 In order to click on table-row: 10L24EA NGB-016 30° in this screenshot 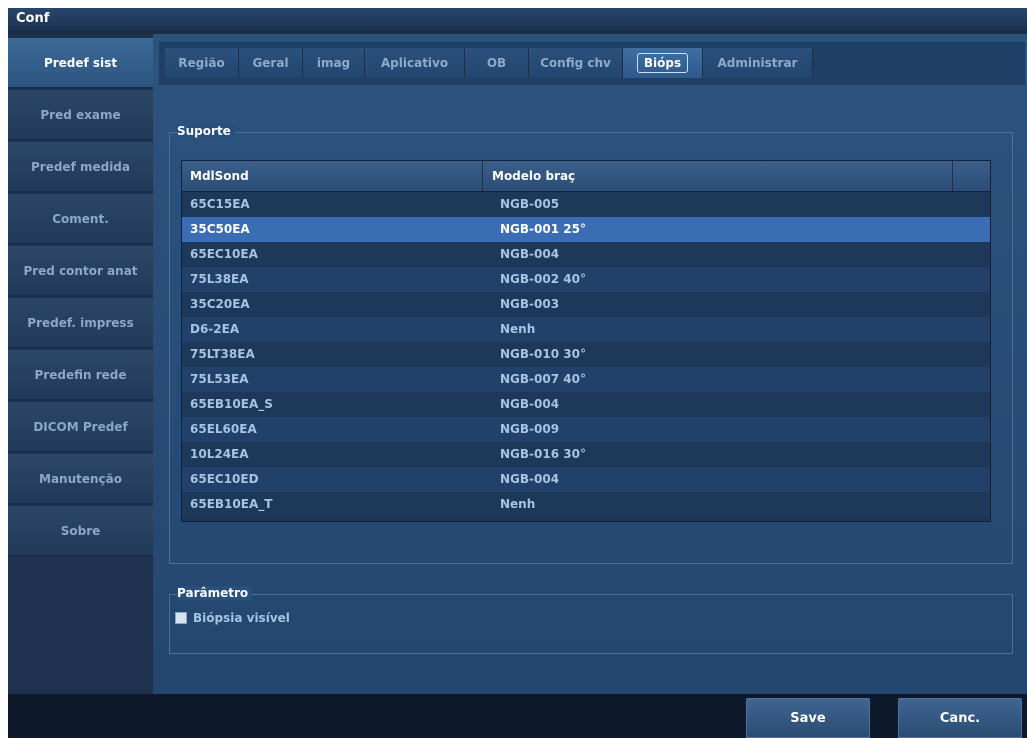, I will do `click(586, 454)`.